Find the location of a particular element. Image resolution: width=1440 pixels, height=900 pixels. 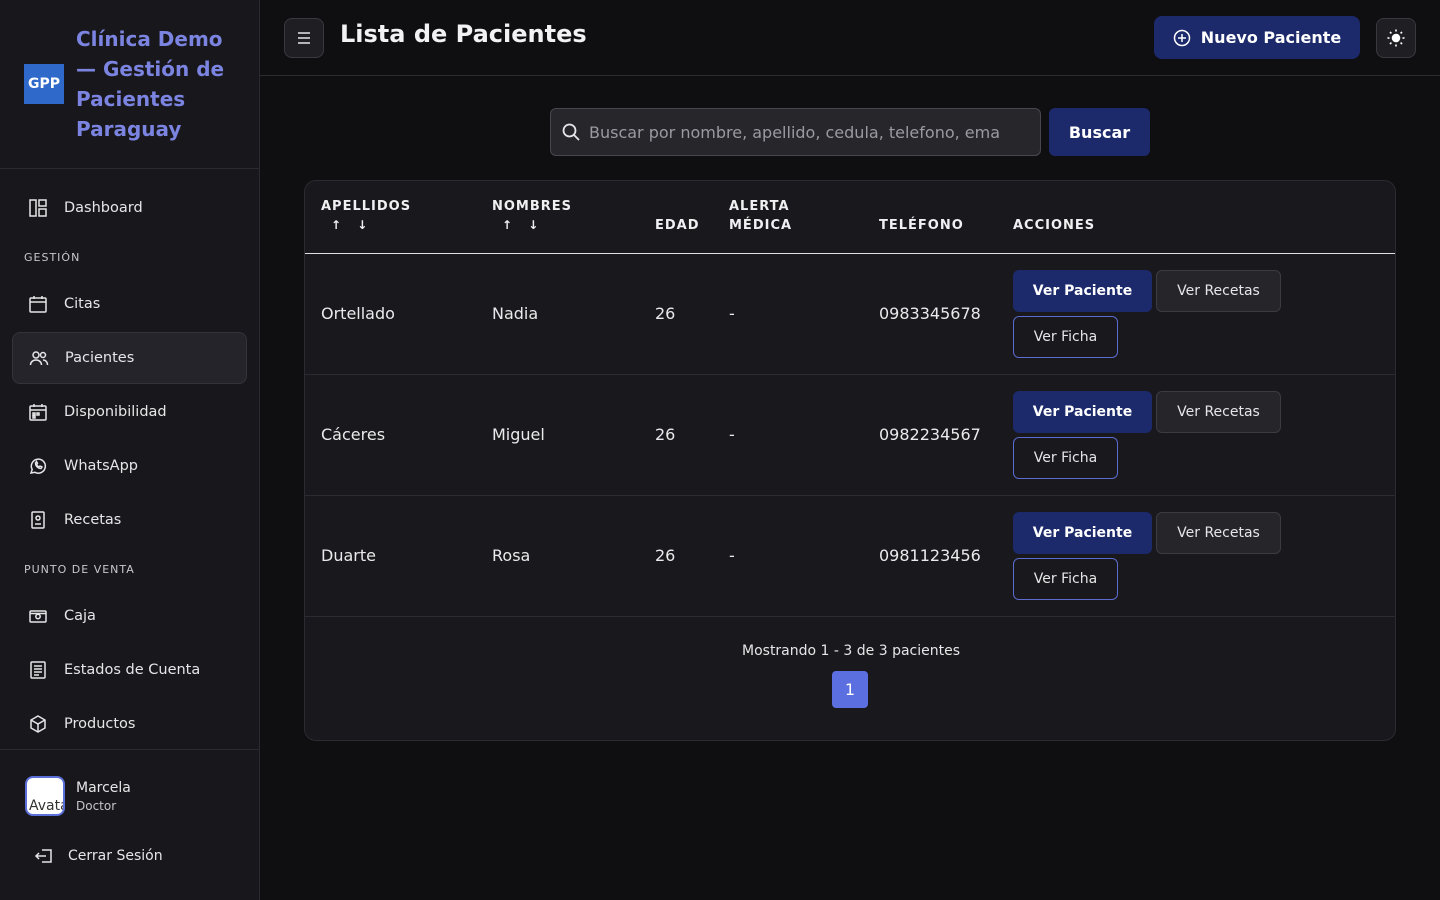

column-header-label: APELLIDOS is located at coordinates (366, 206).